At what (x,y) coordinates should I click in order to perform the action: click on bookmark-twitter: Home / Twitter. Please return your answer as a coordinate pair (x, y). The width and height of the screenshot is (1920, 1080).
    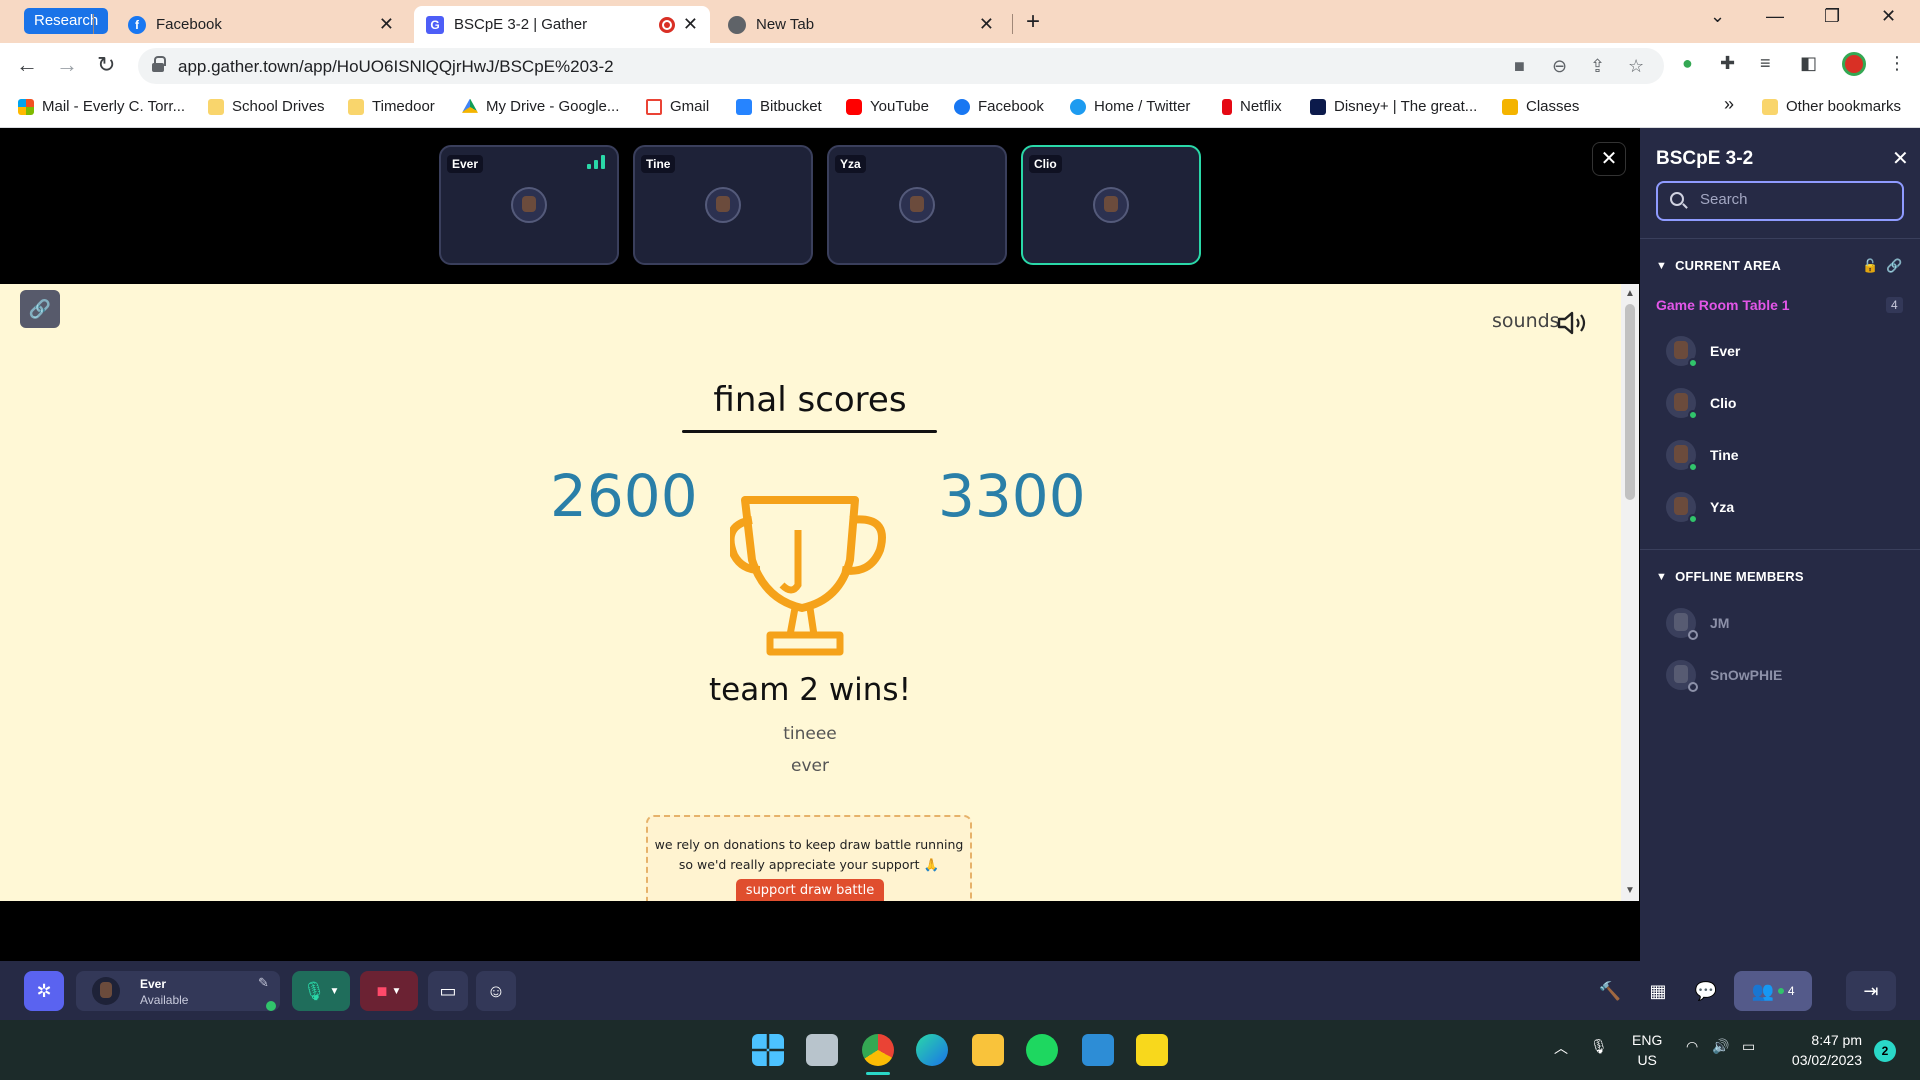
    Looking at the image, I should click on (1130, 106).